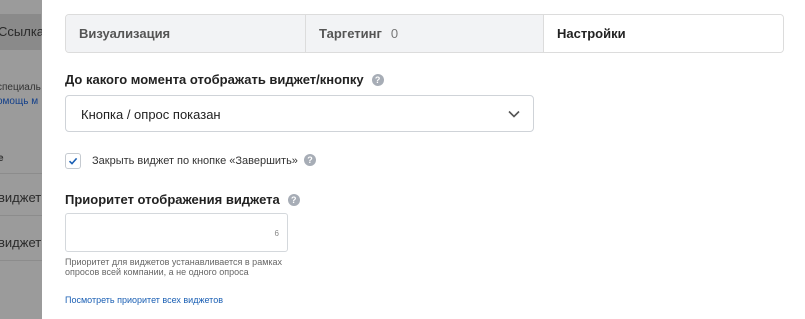 Image resolution: width=805 pixels, height=319 pixels. I want to click on tab-targeting: Таргетинг 0, so click(425, 33).